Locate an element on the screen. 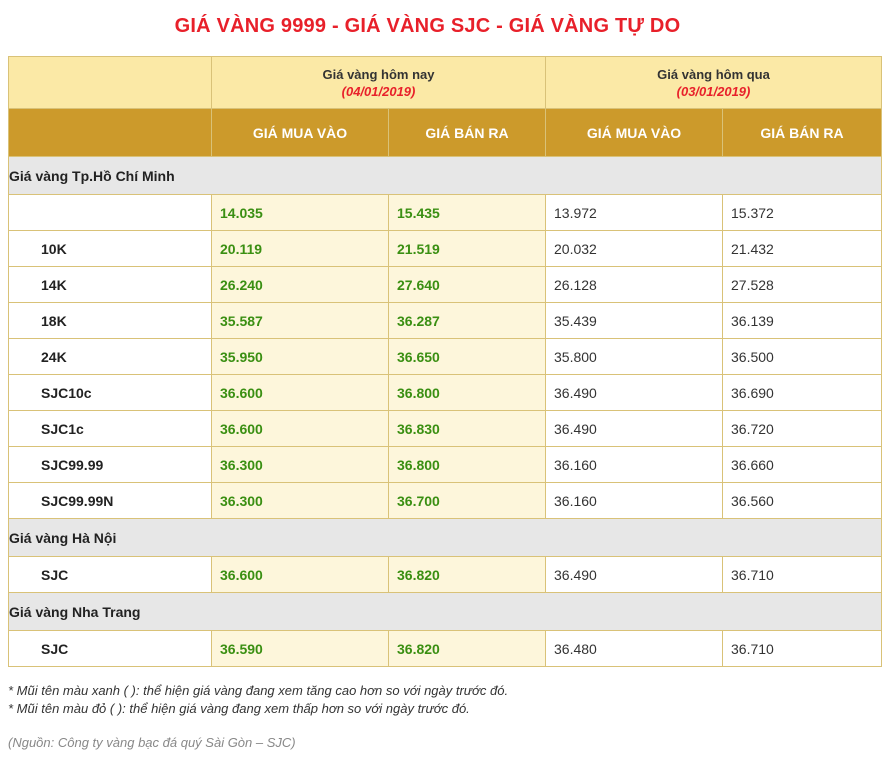  today-buy-price: 20.119 is located at coordinates (300, 248).